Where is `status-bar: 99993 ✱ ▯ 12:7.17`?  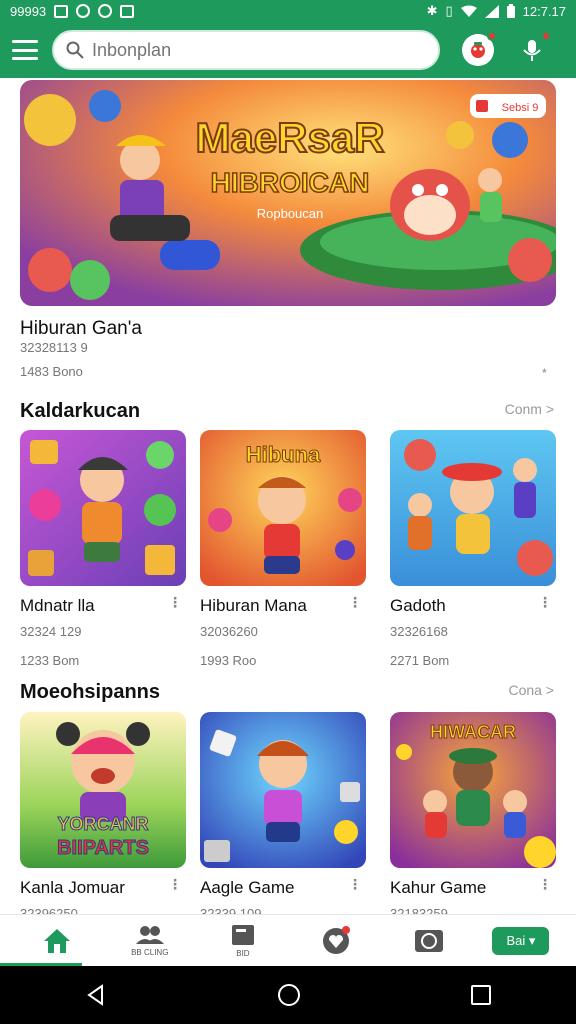
status-bar: 99993 ✱ ▯ 12:7.17 is located at coordinates (288, 11).